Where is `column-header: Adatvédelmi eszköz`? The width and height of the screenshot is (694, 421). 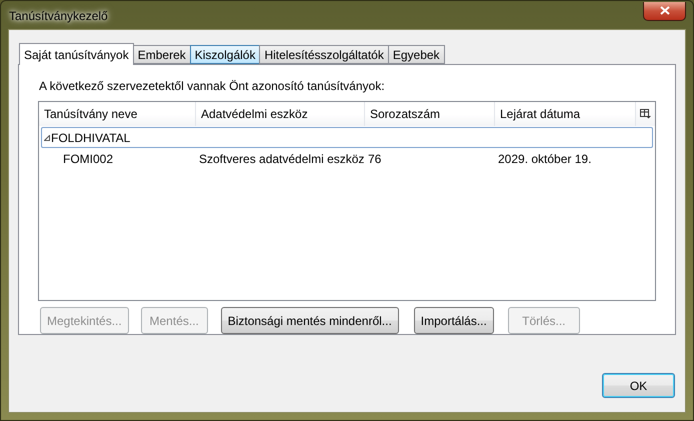
column-header: Adatvédelmi eszköz is located at coordinates (280, 114).